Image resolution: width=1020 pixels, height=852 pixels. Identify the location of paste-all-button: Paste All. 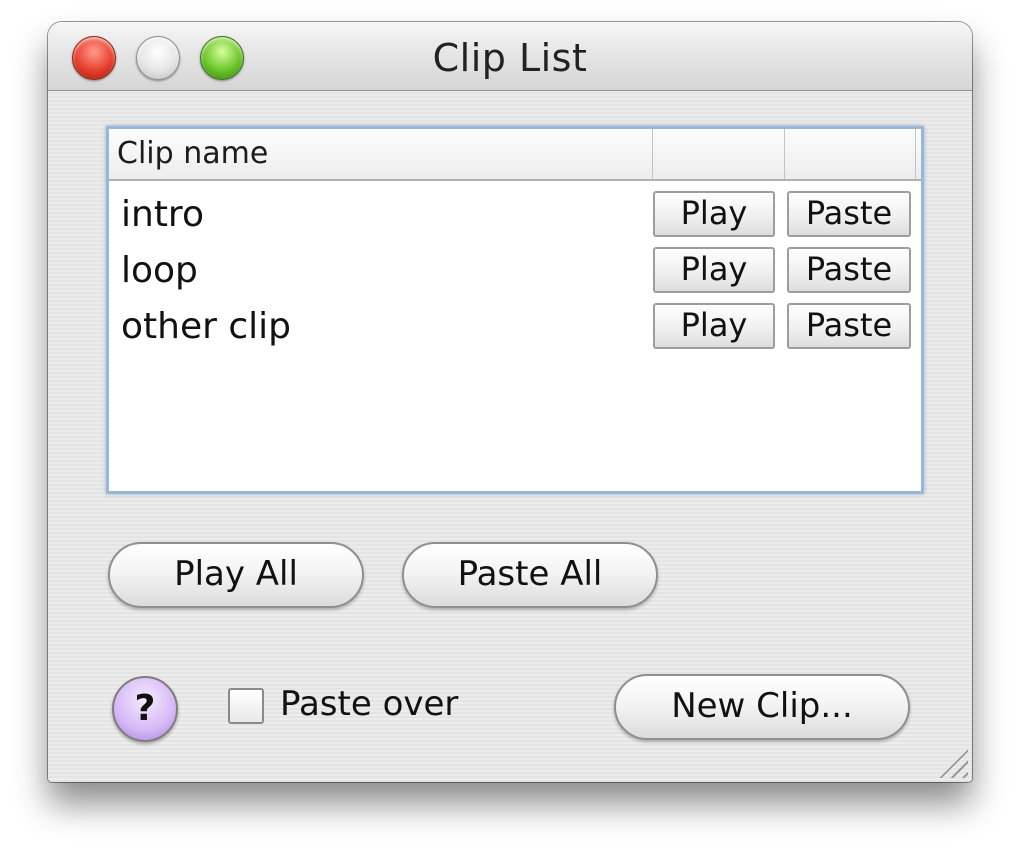
(530, 575).